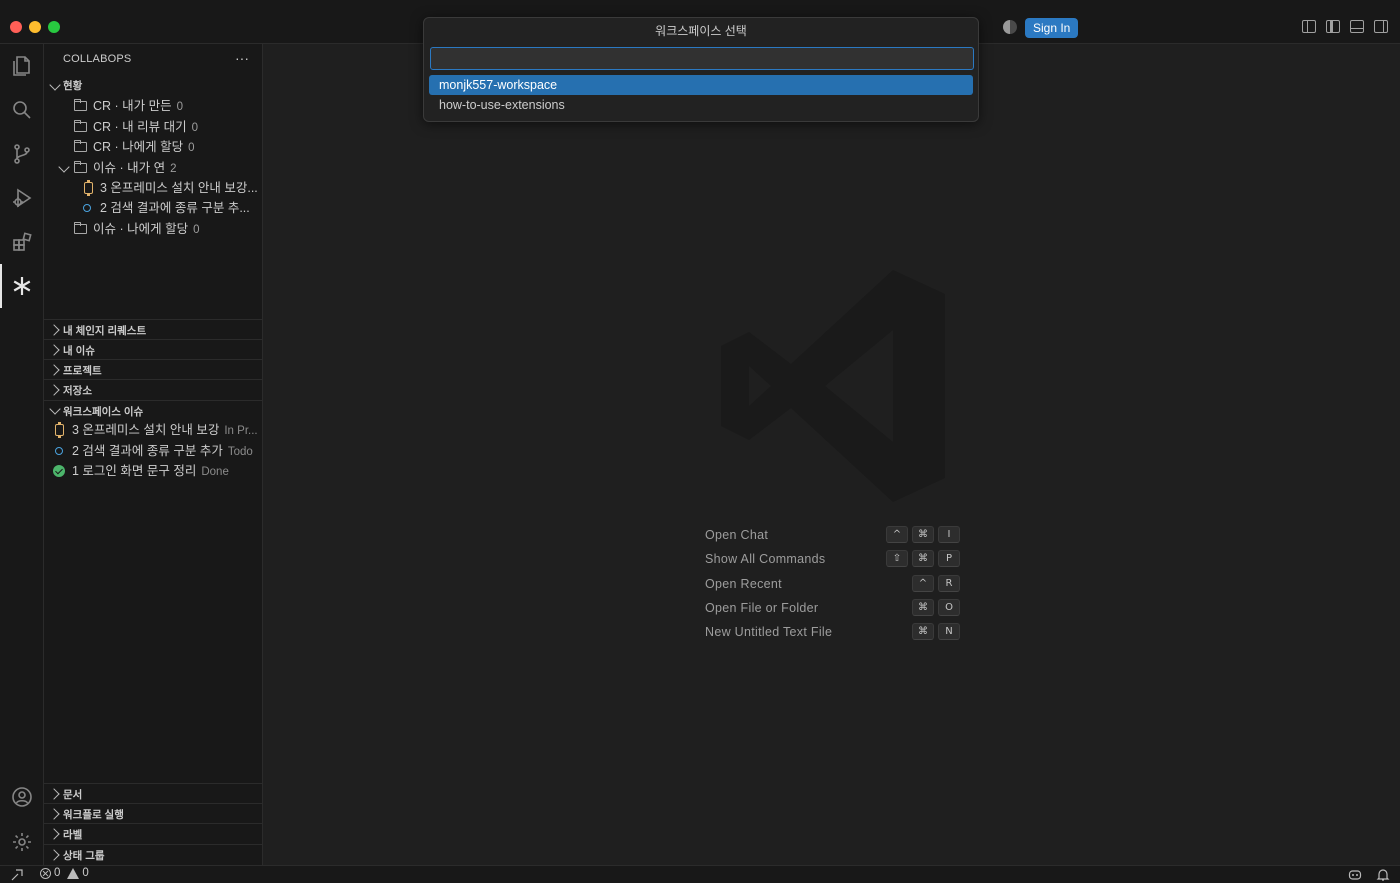 The image size is (1400, 883). Describe the element at coordinates (22, 154) in the screenshot. I see `source-control-icon` at that location.